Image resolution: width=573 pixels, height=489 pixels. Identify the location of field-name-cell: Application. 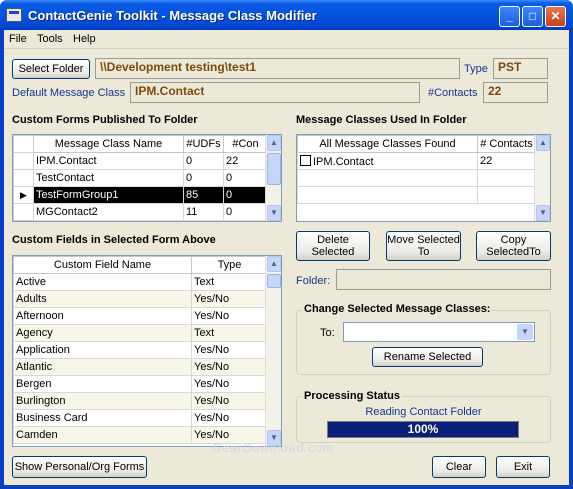
(102, 350).